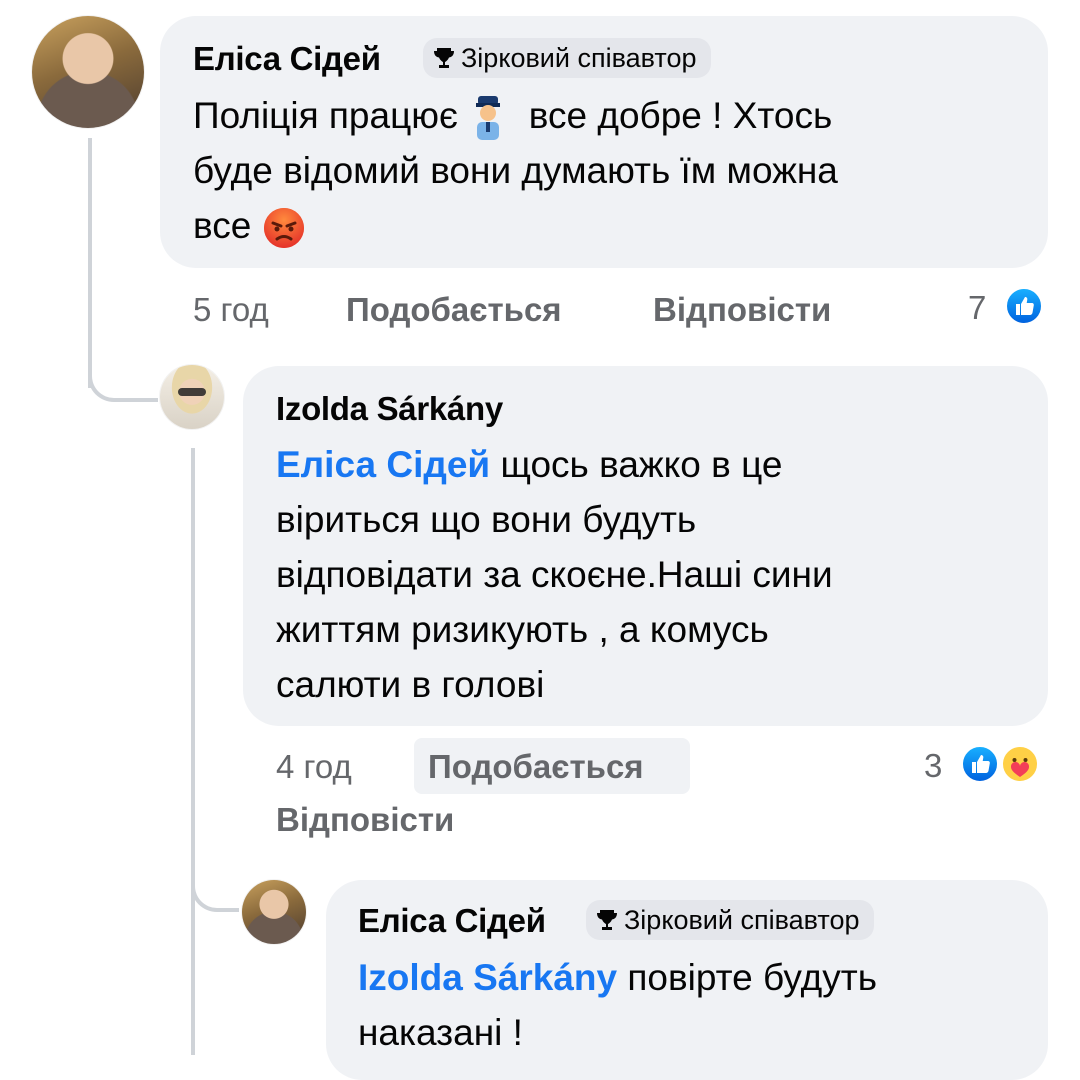 The image size is (1080, 1080). Describe the element at coordinates (440, 1032) in the screenshot. I see `comment-text-line: наказані !` at that location.